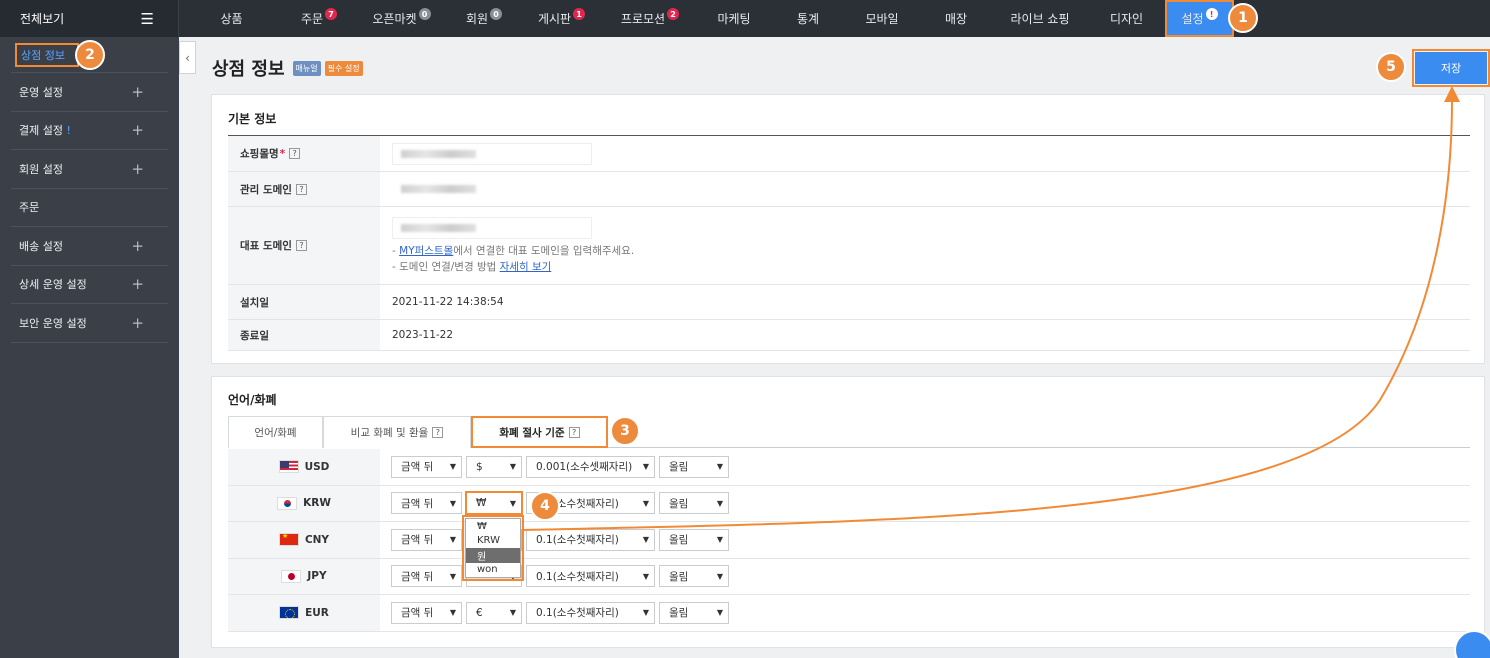 Image resolution: width=1490 pixels, height=658 pixels. I want to click on currency-label: EUR, so click(304, 613).